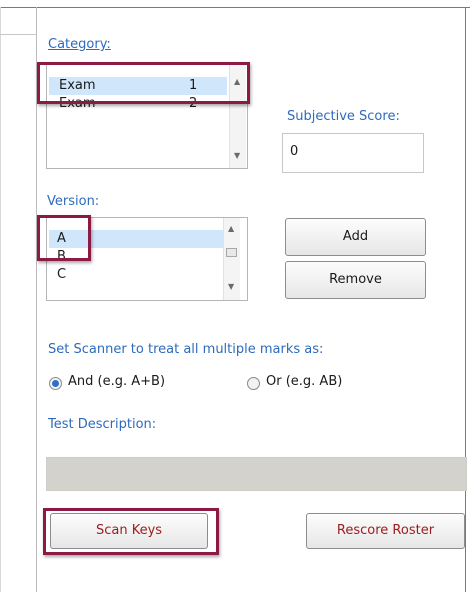 The height and width of the screenshot is (592, 470). Describe the element at coordinates (55, 383) in the screenshot. I see `and-radio` at that location.